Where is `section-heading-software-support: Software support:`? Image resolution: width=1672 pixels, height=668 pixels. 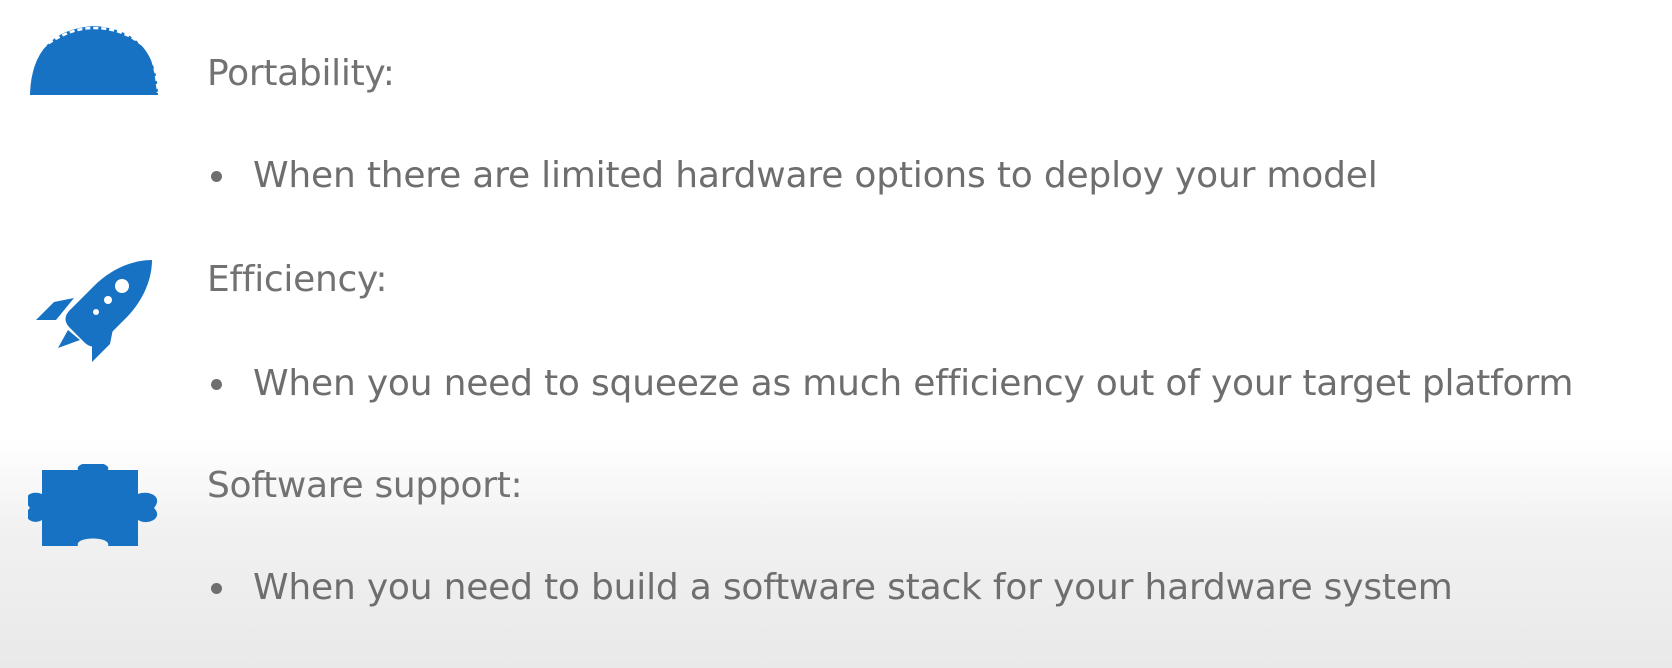 section-heading-software-support: Software support: is located at coordinates (365, 485).